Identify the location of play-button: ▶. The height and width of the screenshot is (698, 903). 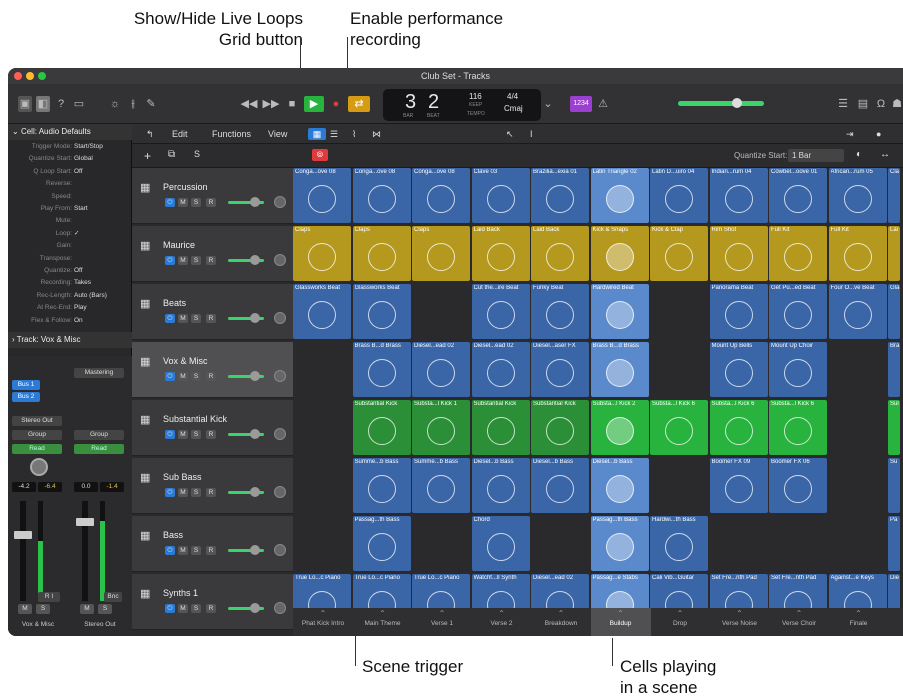
(314, 104).